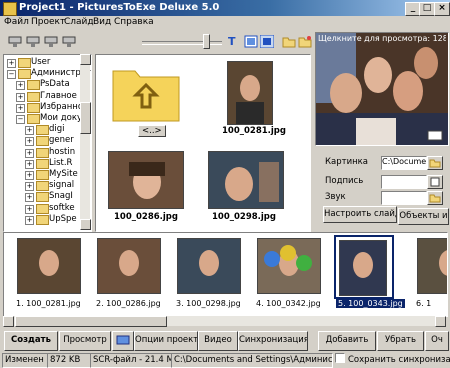 Image resolution: width=450 pixels, height=368 pixels. I want to click on menu-project: Проект, so click(48, 22).